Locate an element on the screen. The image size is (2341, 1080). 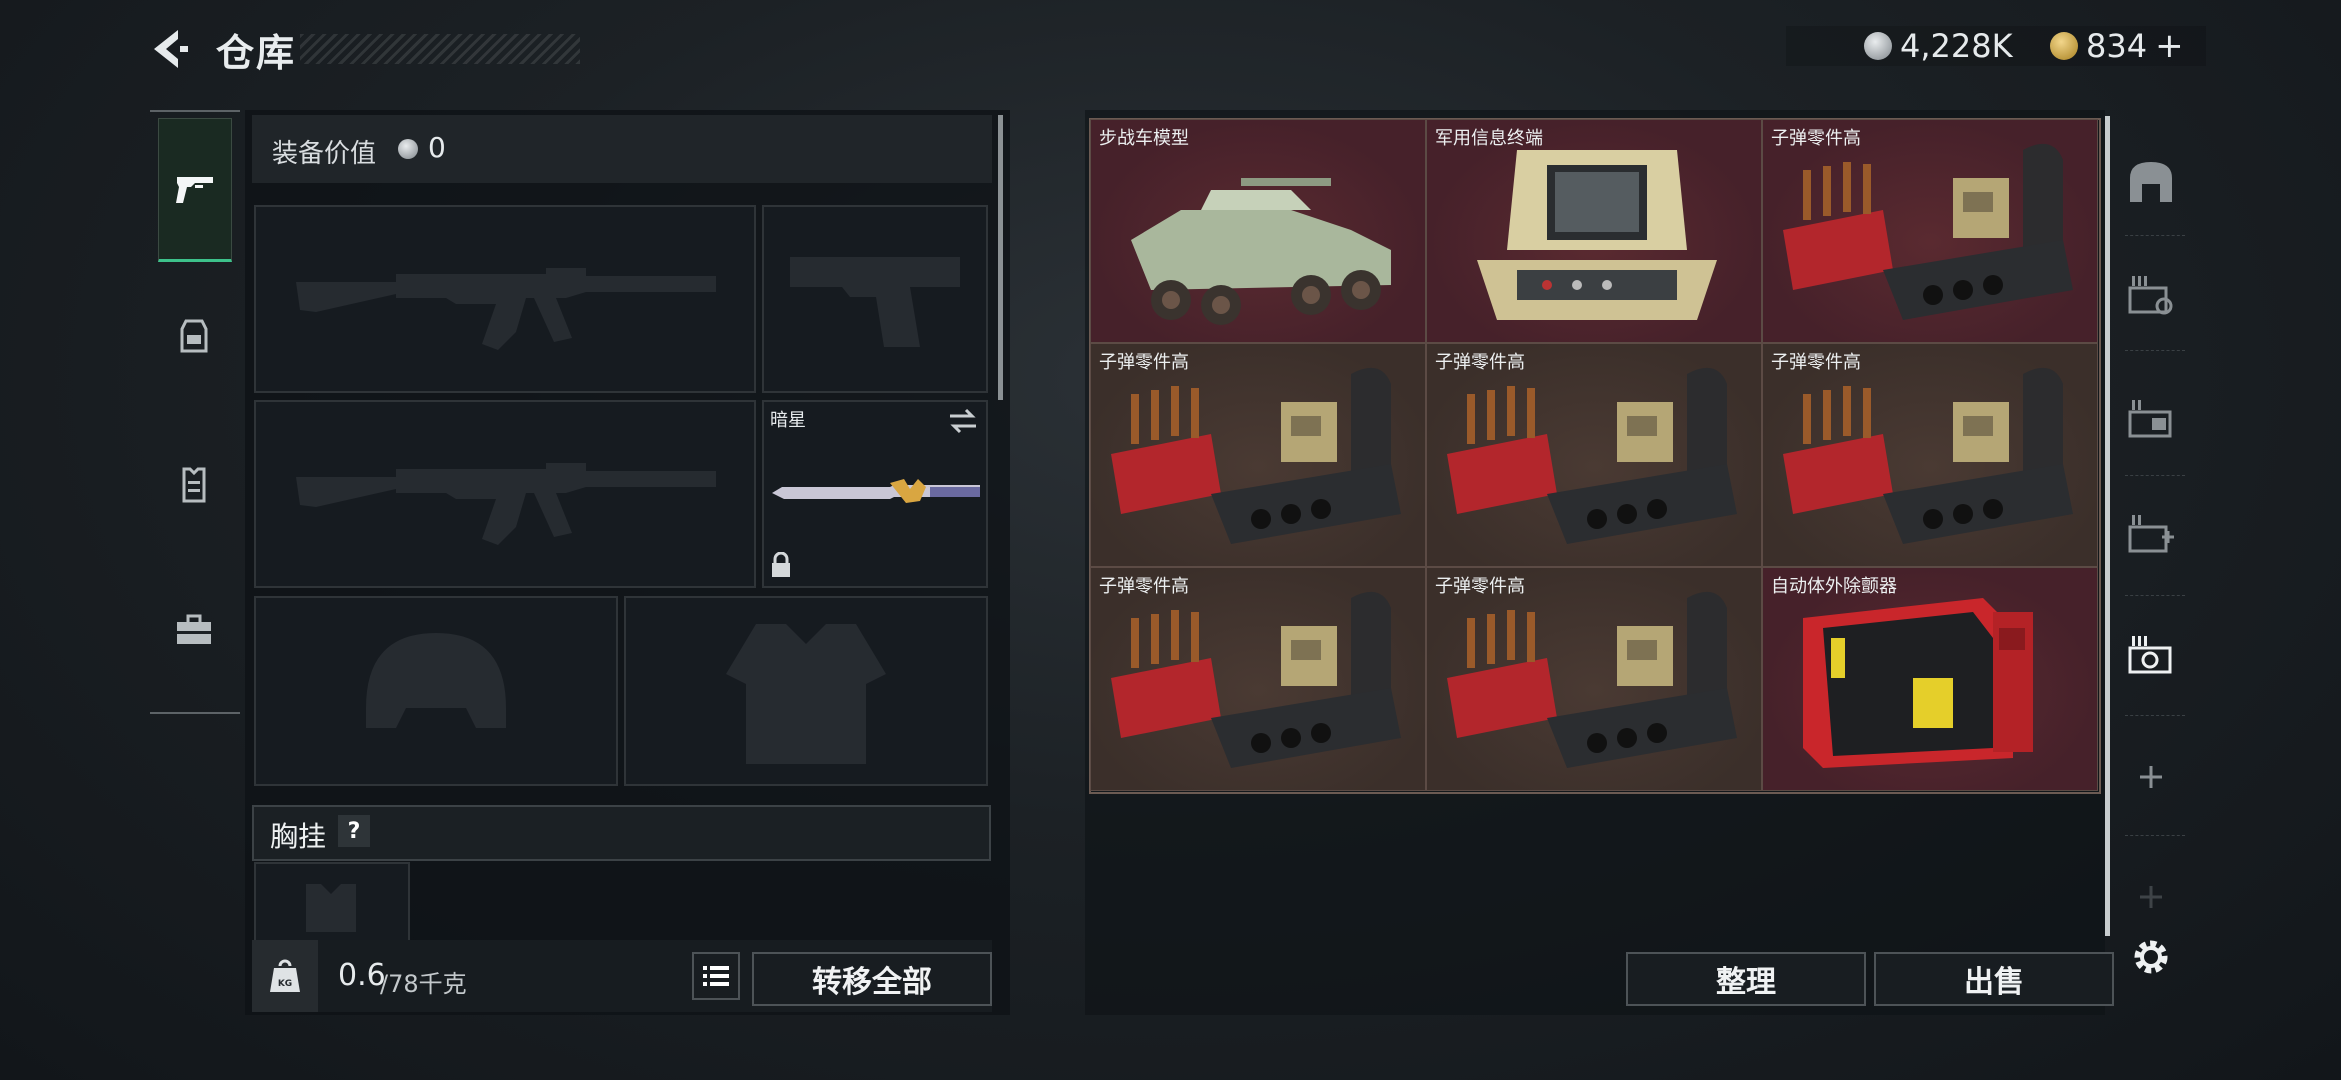
tab-backpack is located at coordinates (194, 335).